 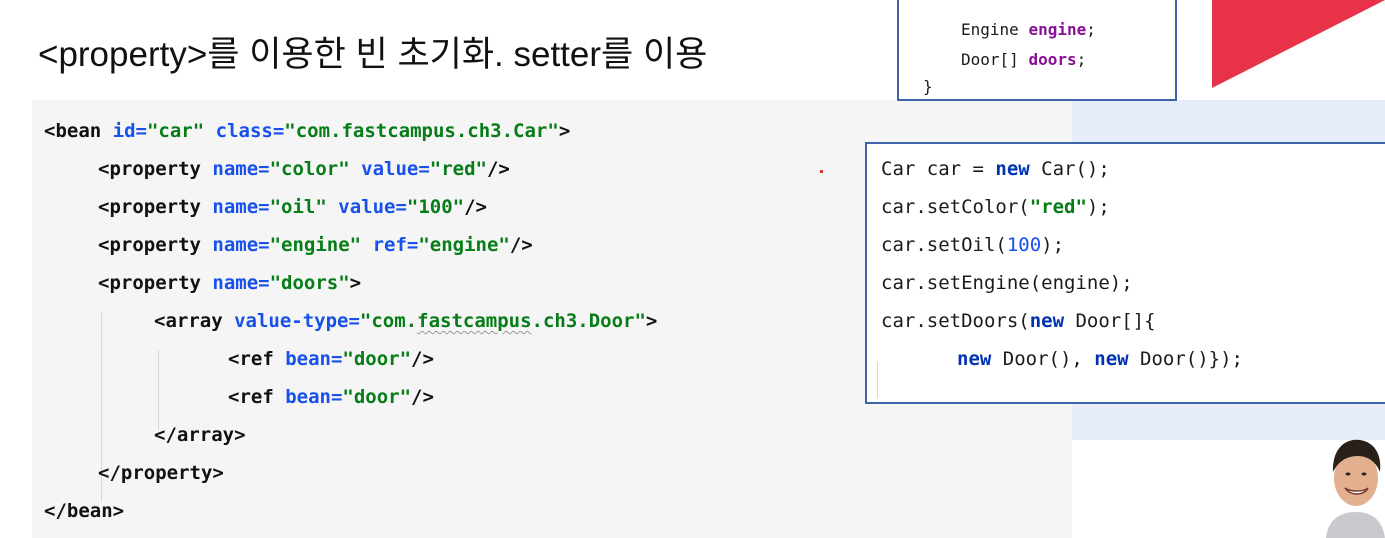 I want to click on xml-line-bean-close: </bean>, so click(x=84, y=511).